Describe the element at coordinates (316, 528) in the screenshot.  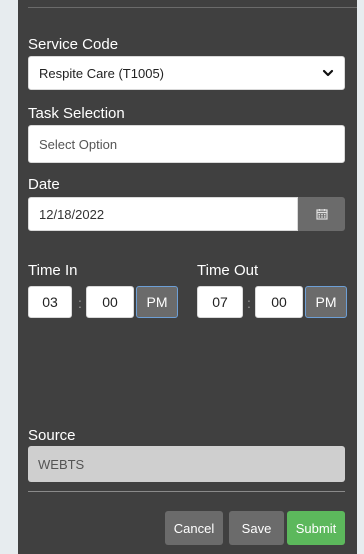
I see `submit-button: Submit` at that location.